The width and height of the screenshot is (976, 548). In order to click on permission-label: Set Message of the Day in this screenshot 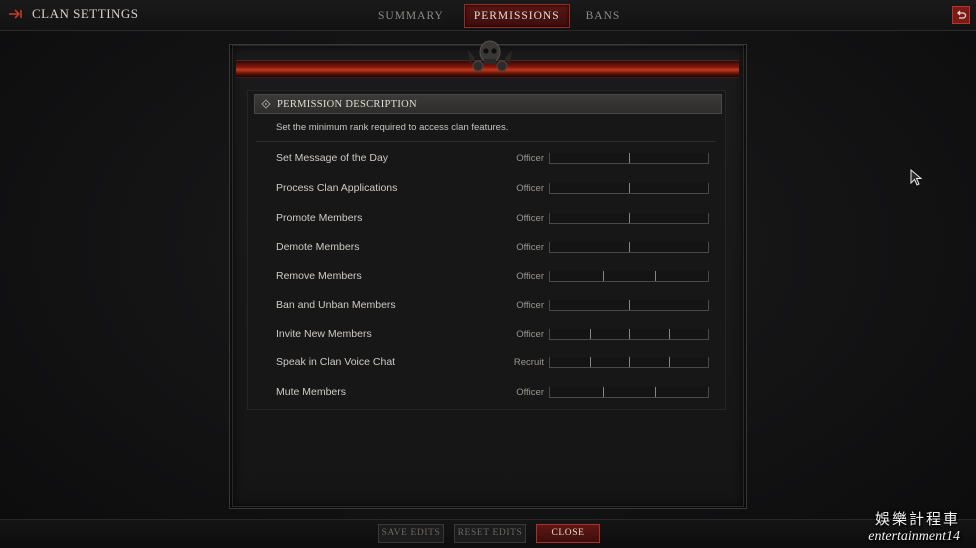, I will do `click(332, 158)`.